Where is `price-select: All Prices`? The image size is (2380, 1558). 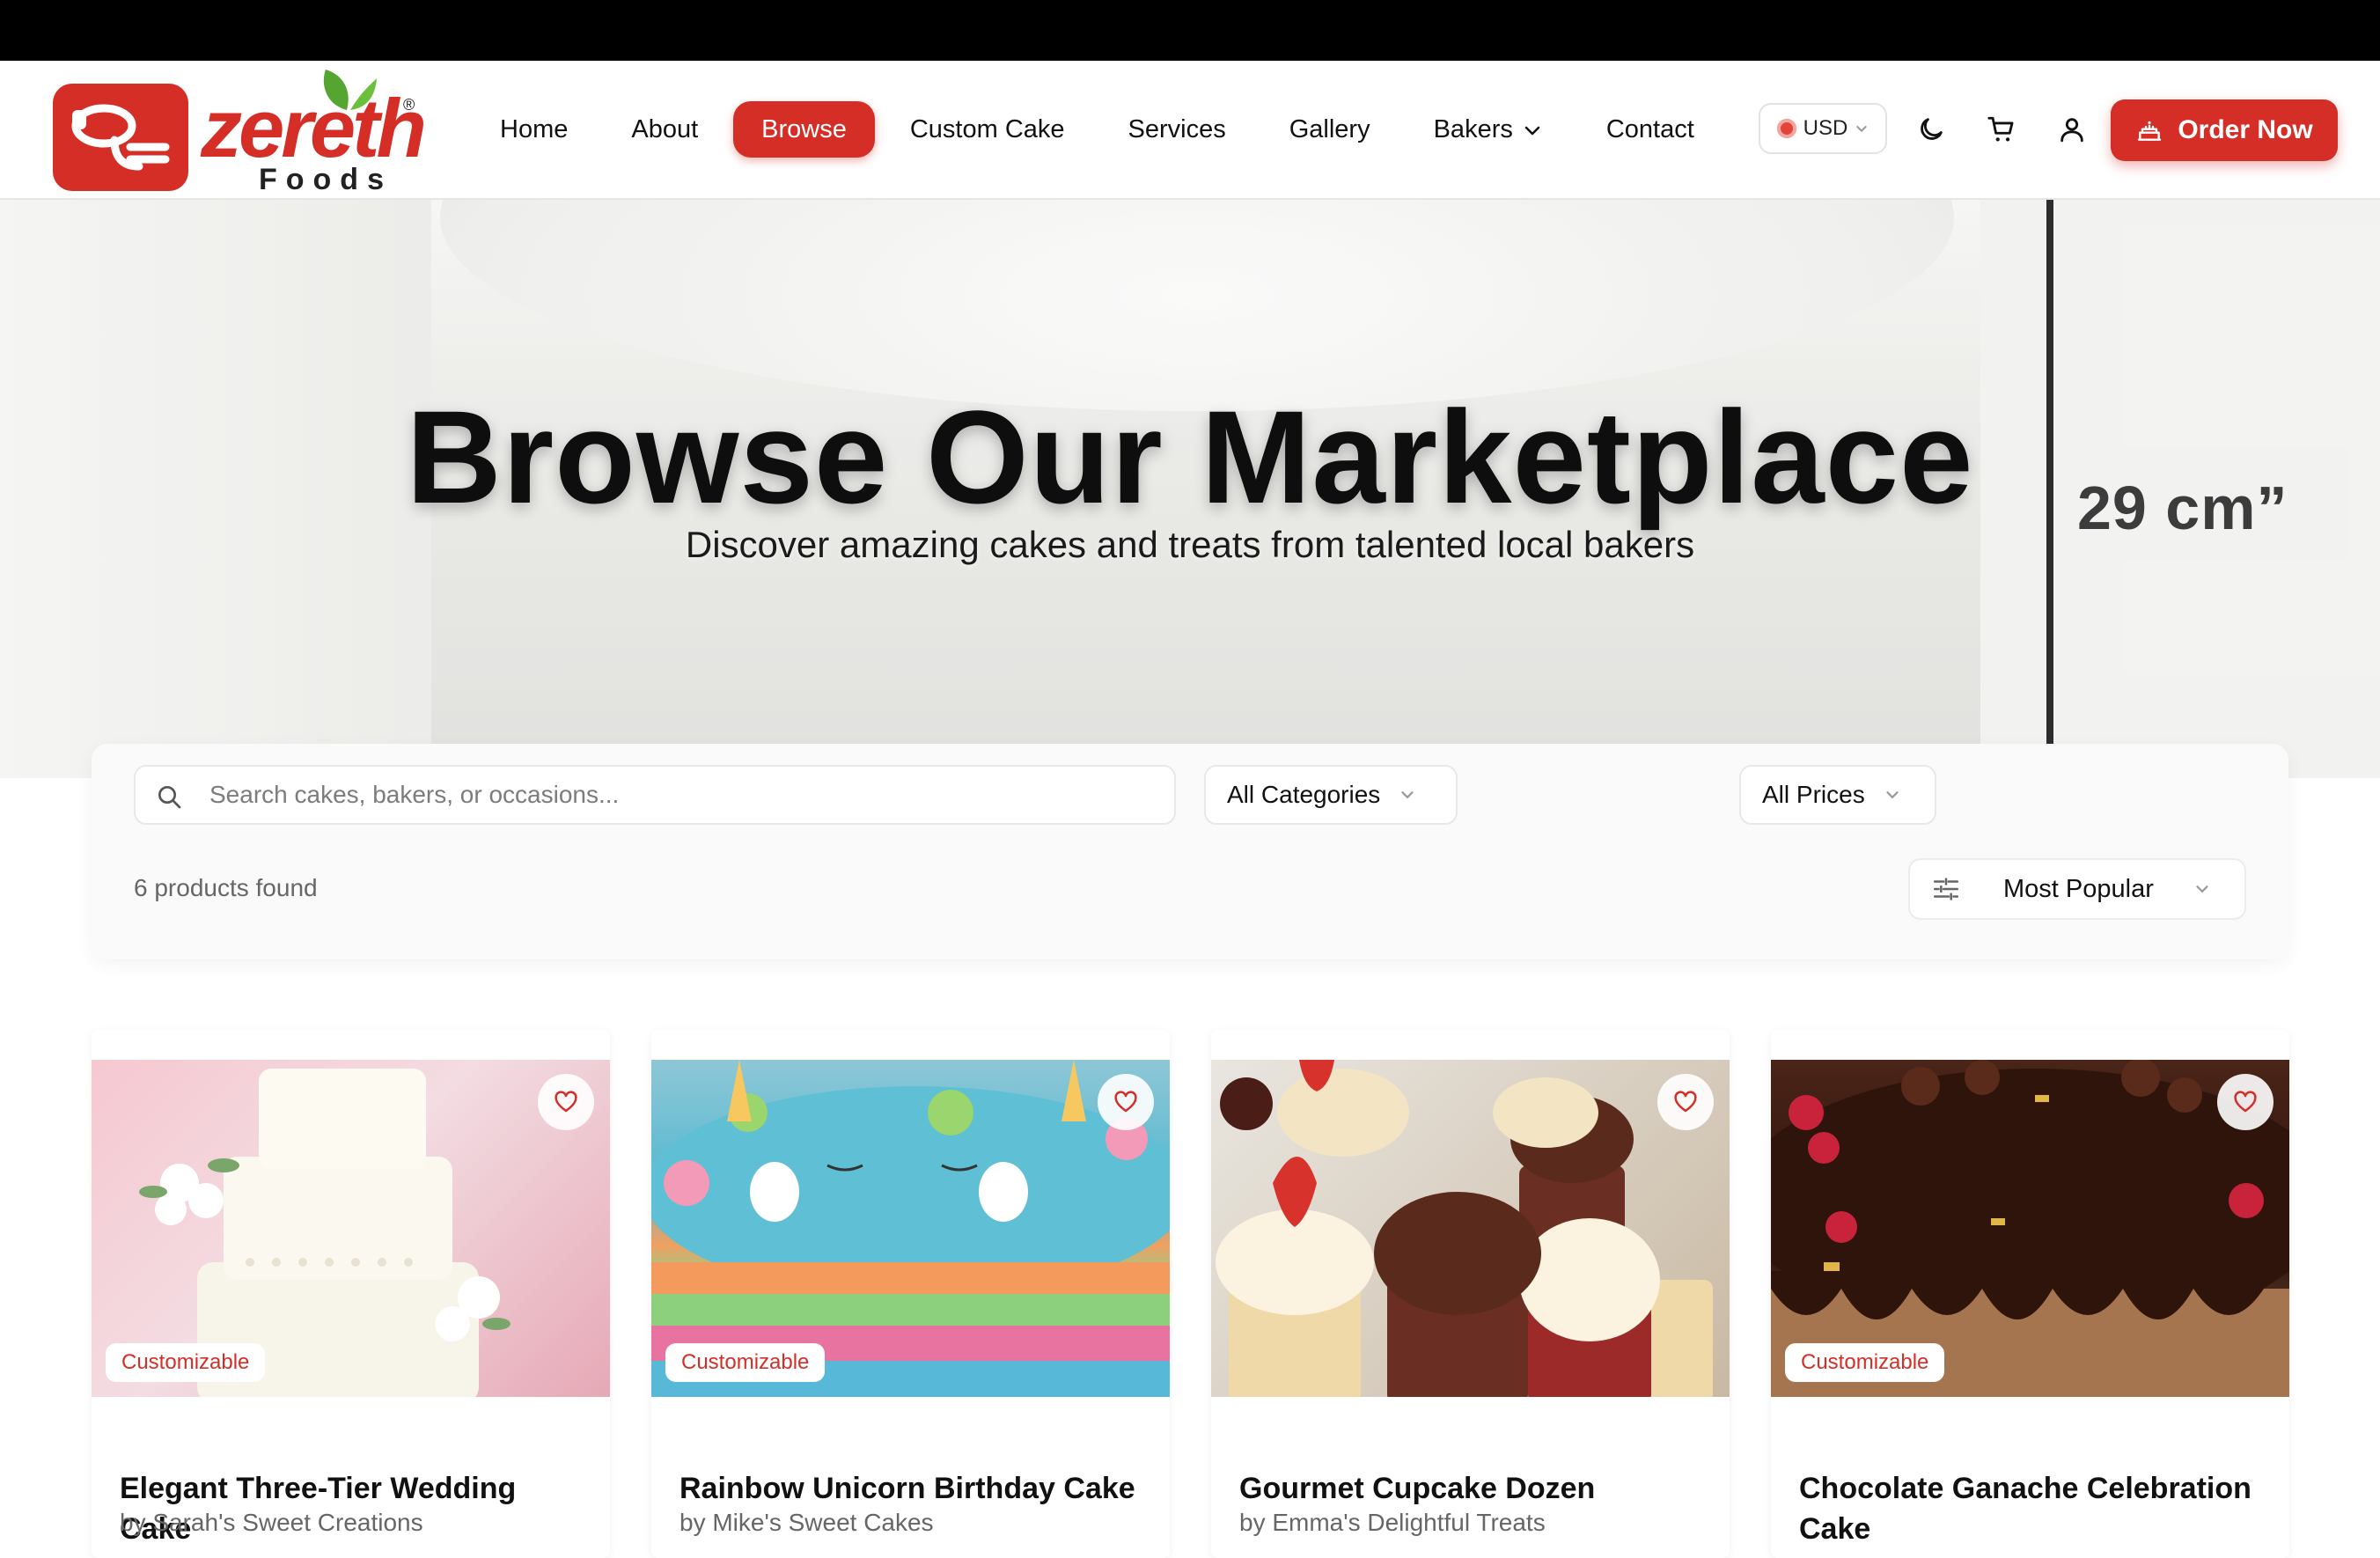
price-select: All Prices is located at coordinates (1837, 795).